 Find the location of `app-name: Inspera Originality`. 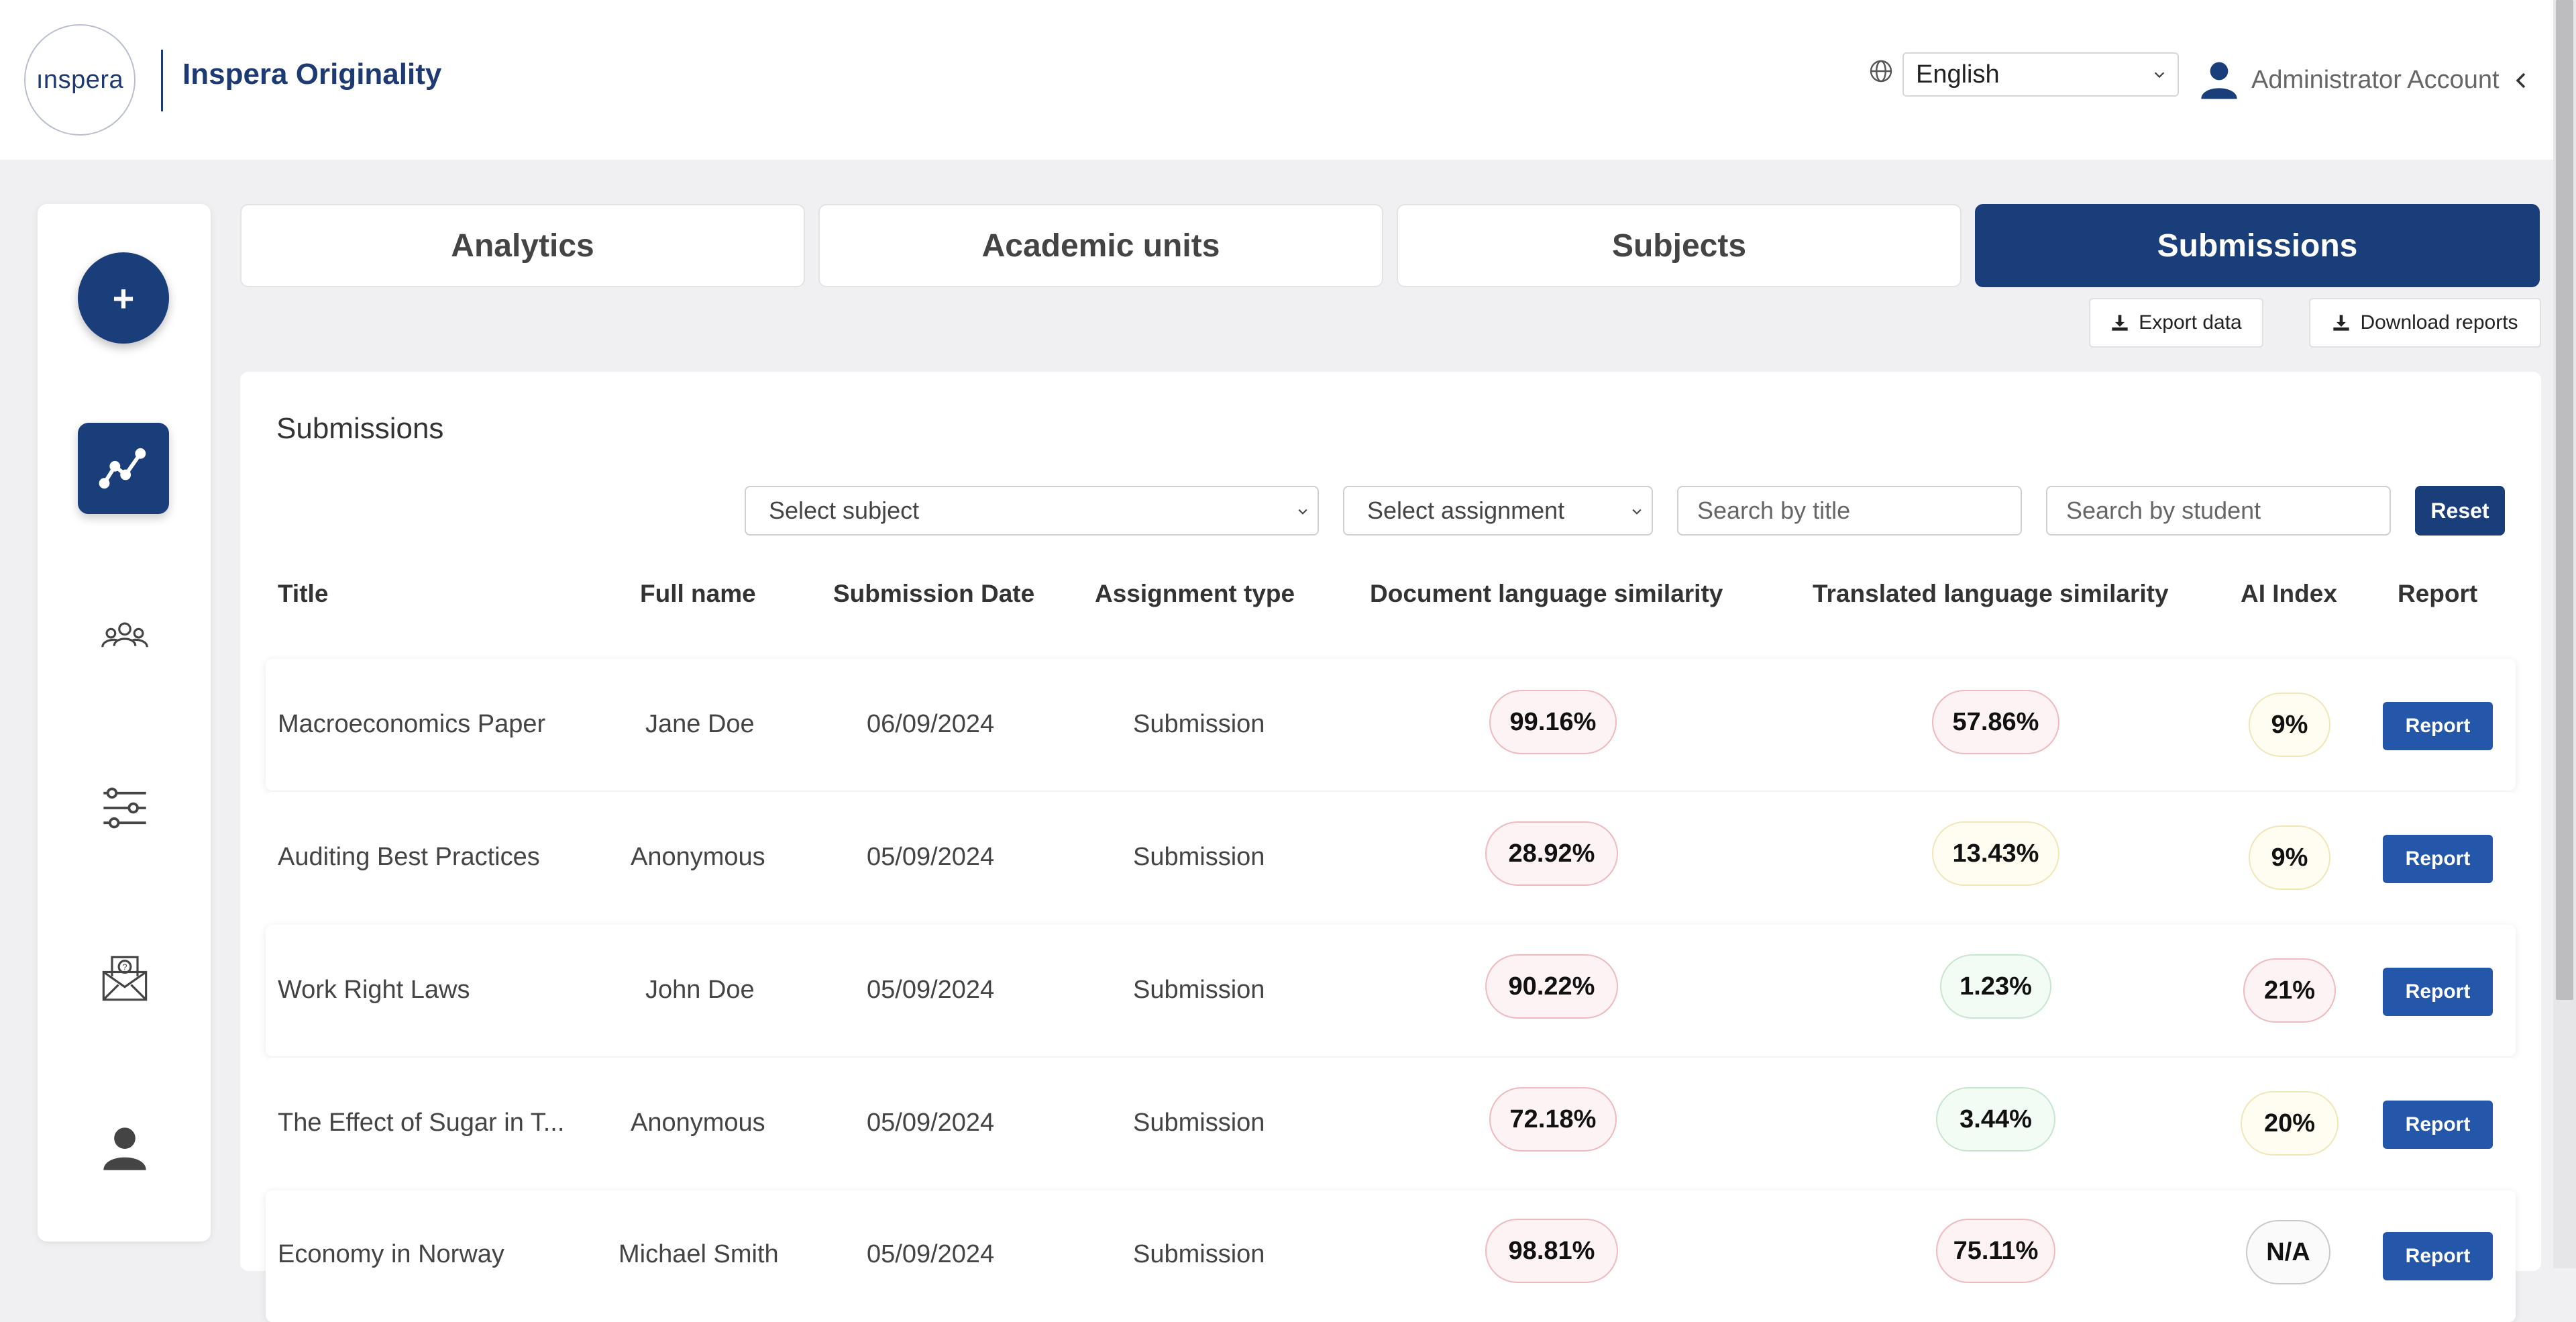

app-name: Inspera Originality is located at coordinates (312, 74).